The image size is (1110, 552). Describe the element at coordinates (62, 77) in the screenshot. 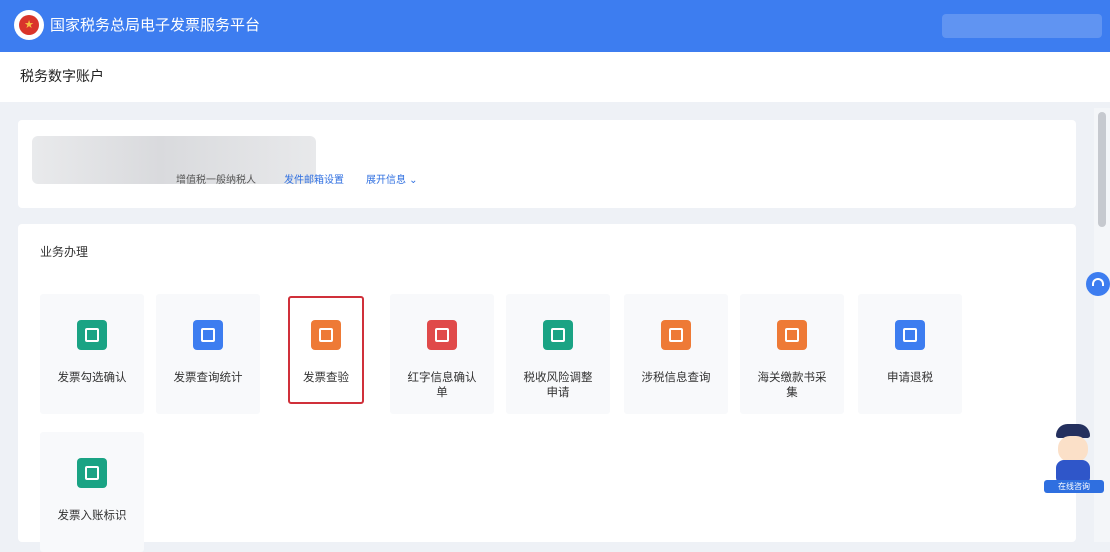

I see `page-title: 税务数字账户` at that location.